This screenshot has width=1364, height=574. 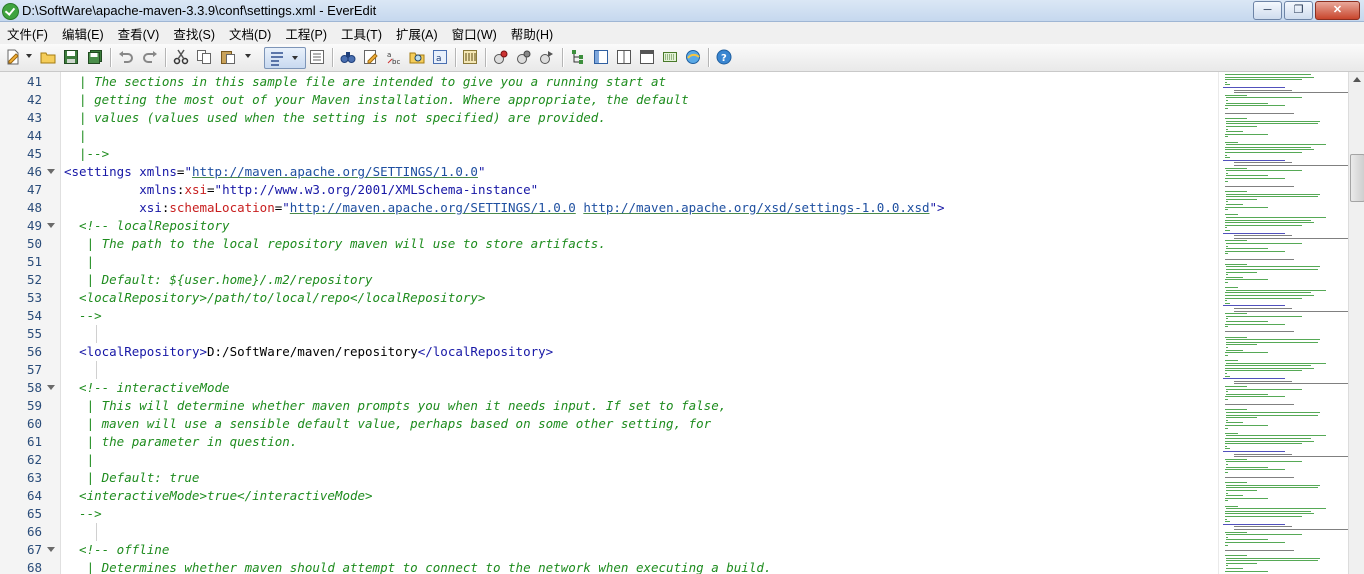 I want to click on find-folder-icon, so click(x=417, y=57).